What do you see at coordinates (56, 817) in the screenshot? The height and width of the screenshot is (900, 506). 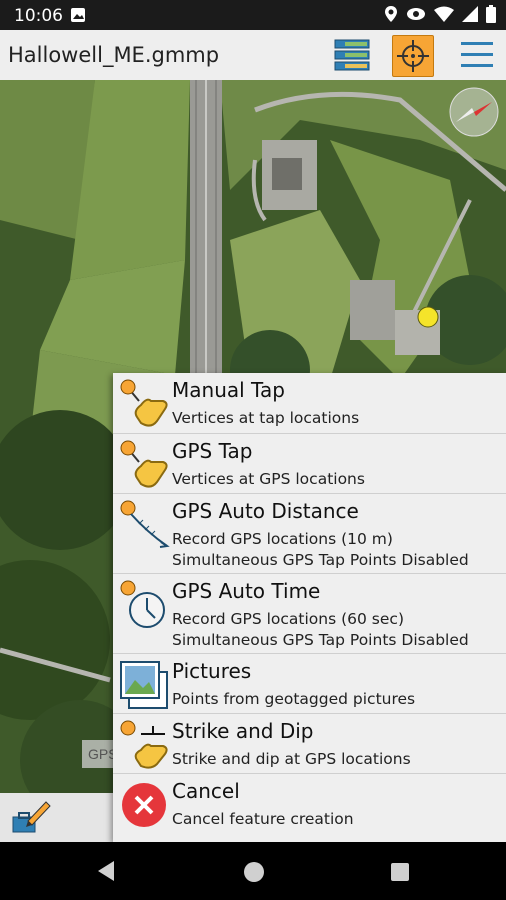 I see `edit-tool-panel` at bounding box center [56, 817].